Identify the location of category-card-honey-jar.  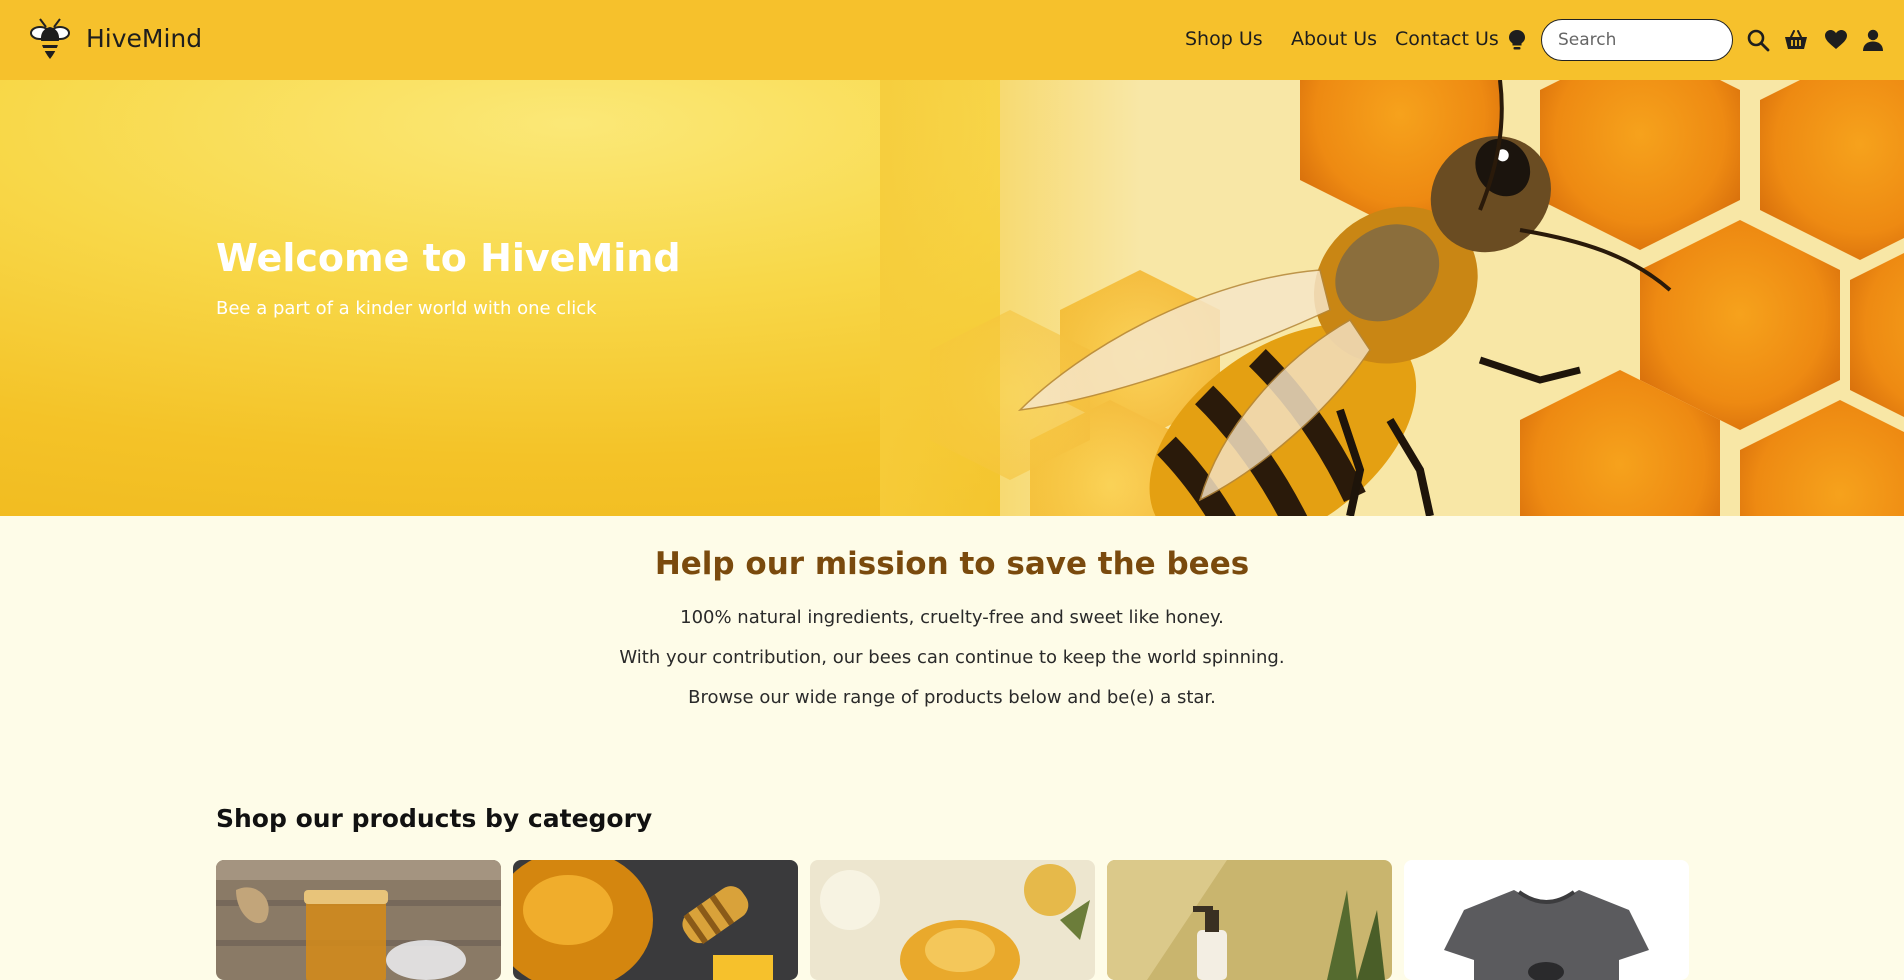
(358, 920).